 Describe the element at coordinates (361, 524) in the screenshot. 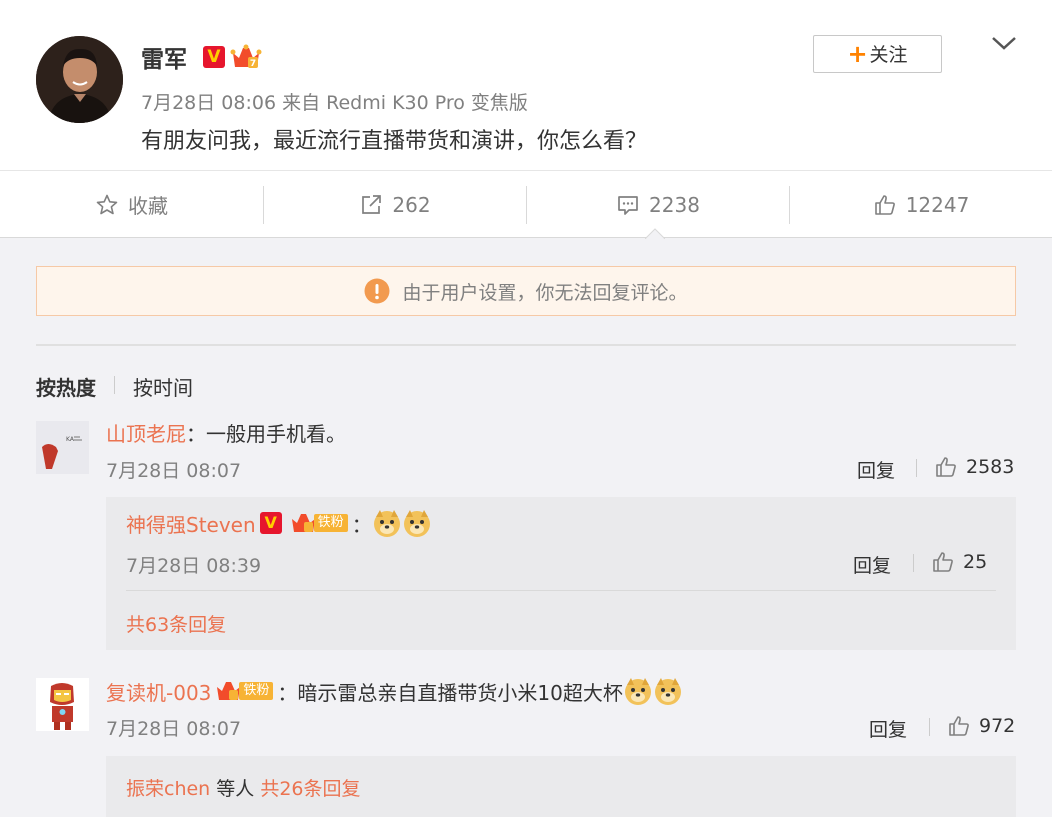

I see `sub-reply-colon: ：` at that location.